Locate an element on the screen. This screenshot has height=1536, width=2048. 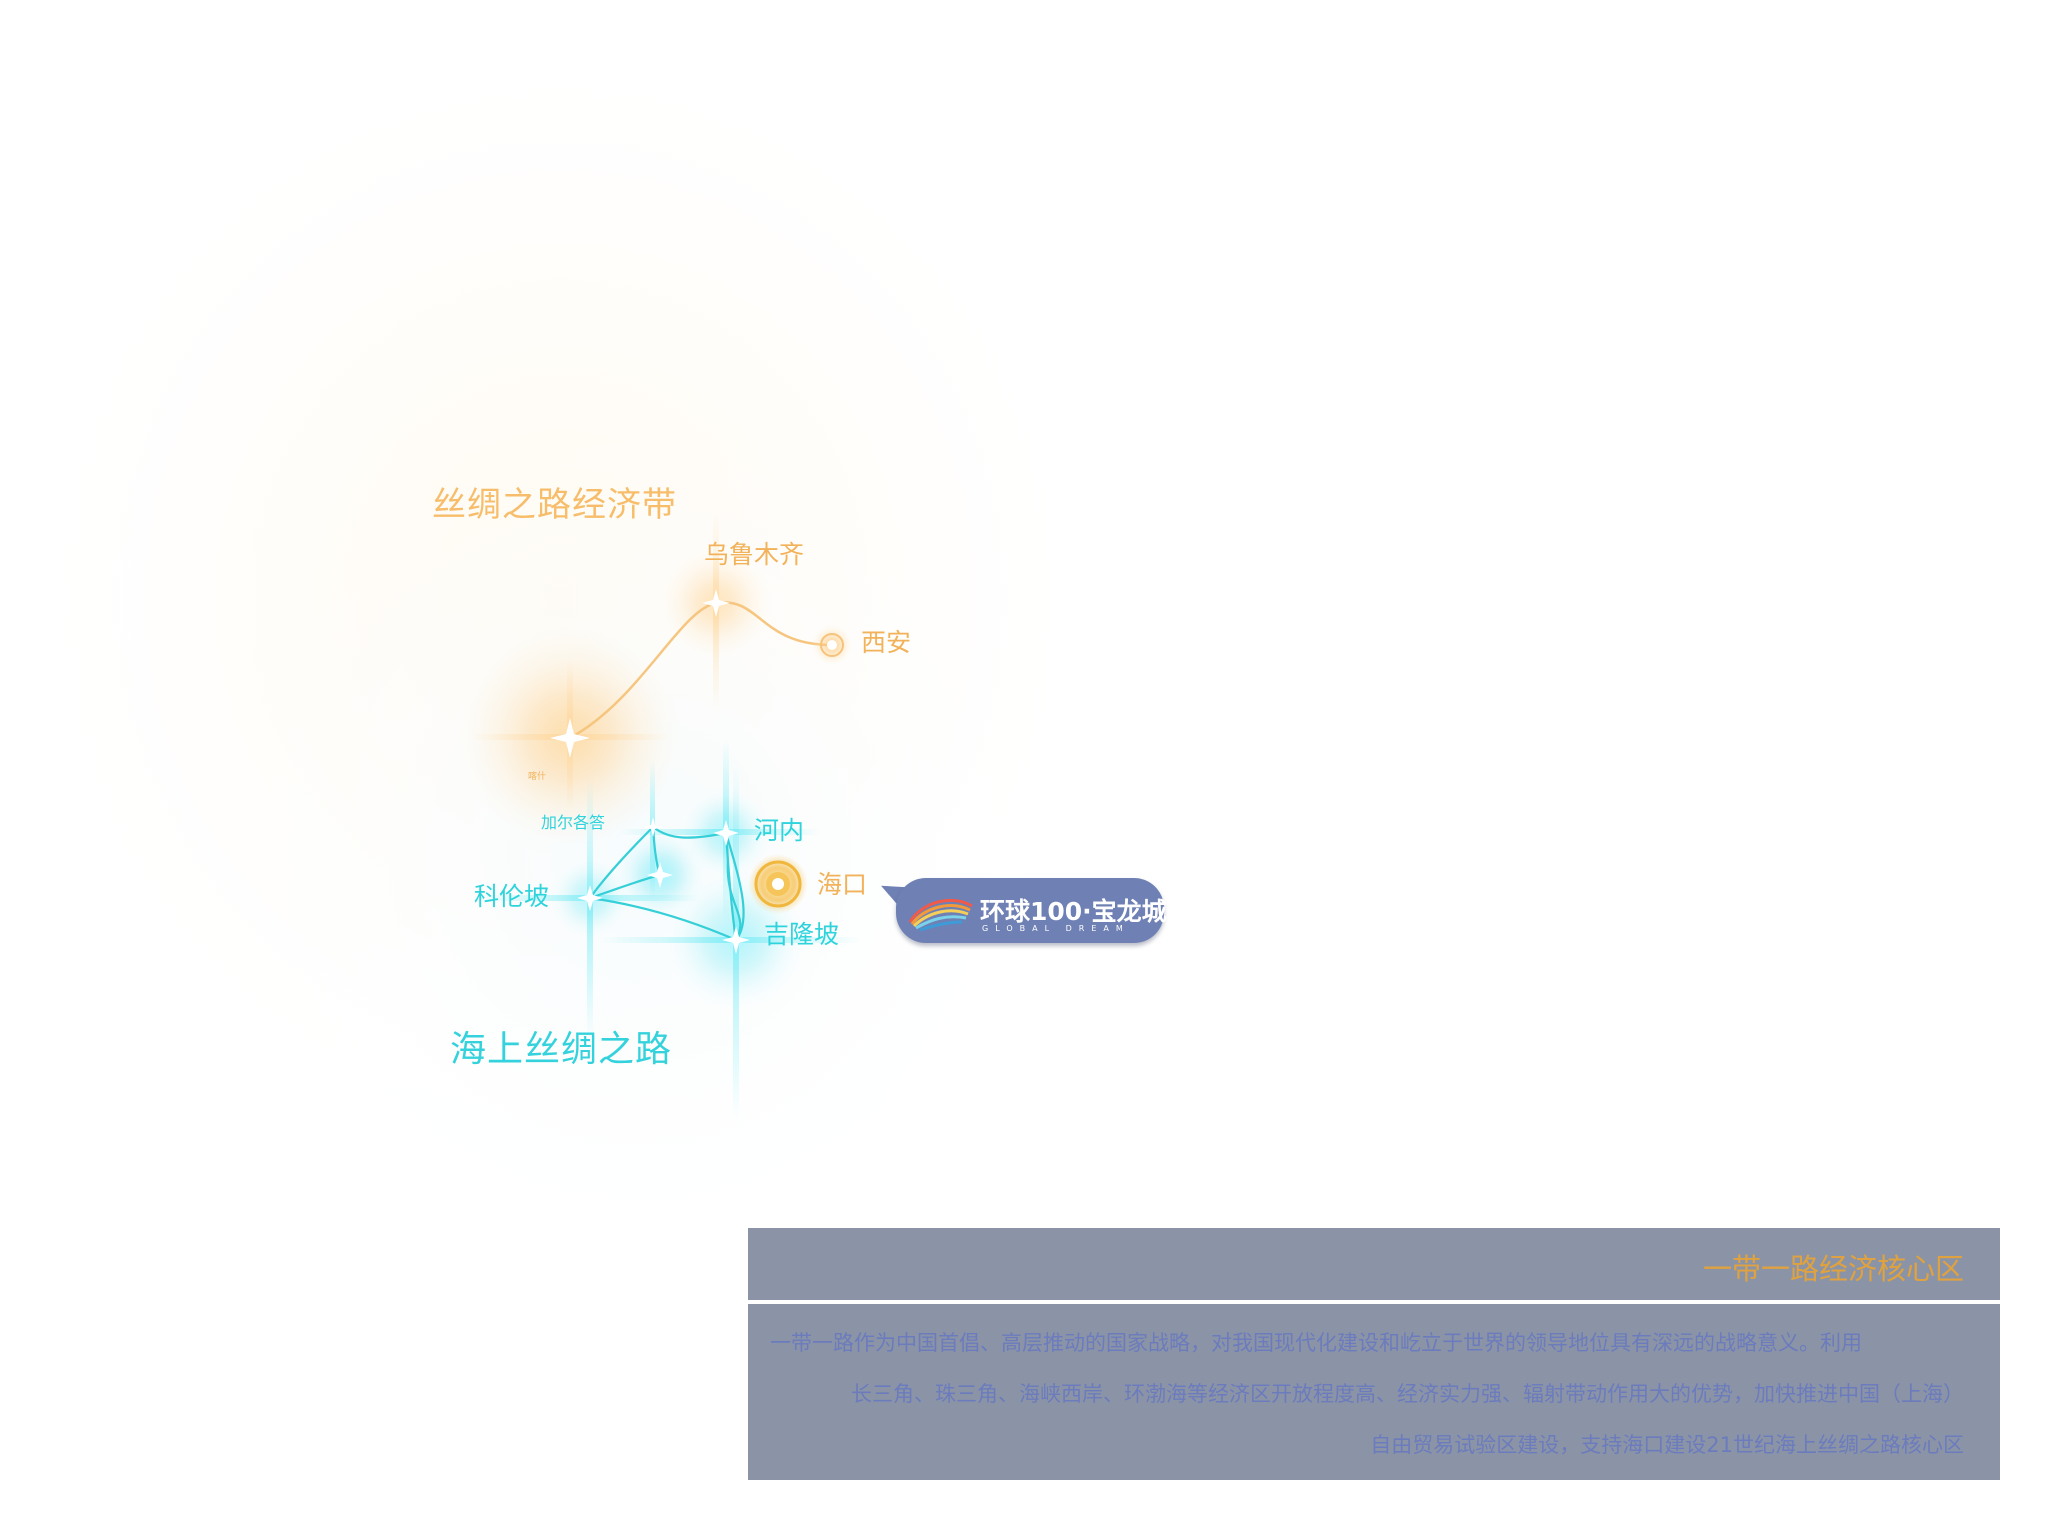
info-line-3: 自由贸易试验区建设，支持海口建设21世纪海上丝绸之路核心区 is located at coordinates (1667, 1445).